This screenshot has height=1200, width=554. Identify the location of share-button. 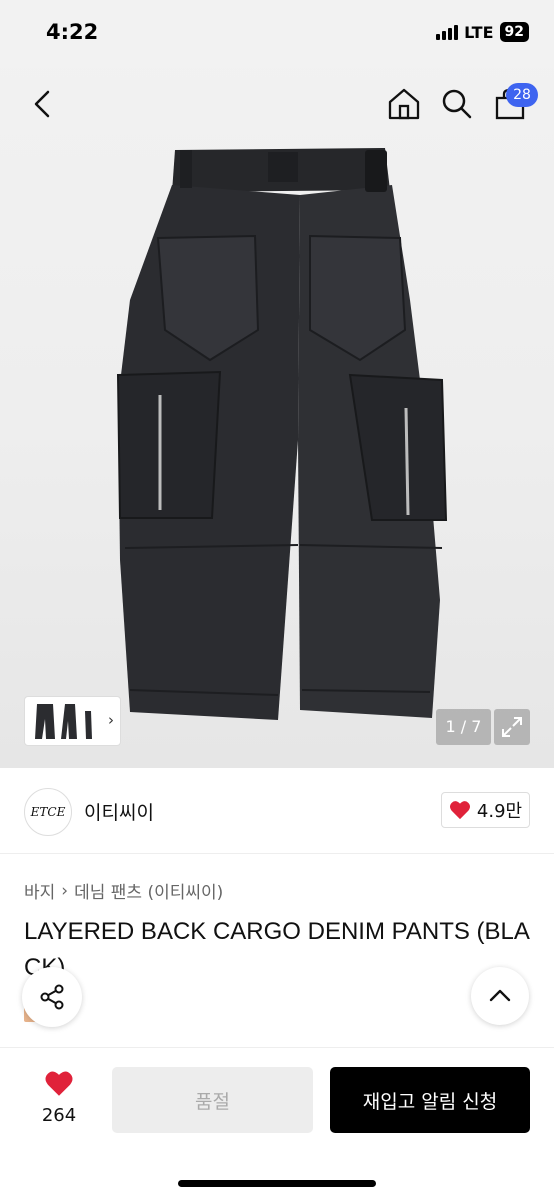
(52, 997).